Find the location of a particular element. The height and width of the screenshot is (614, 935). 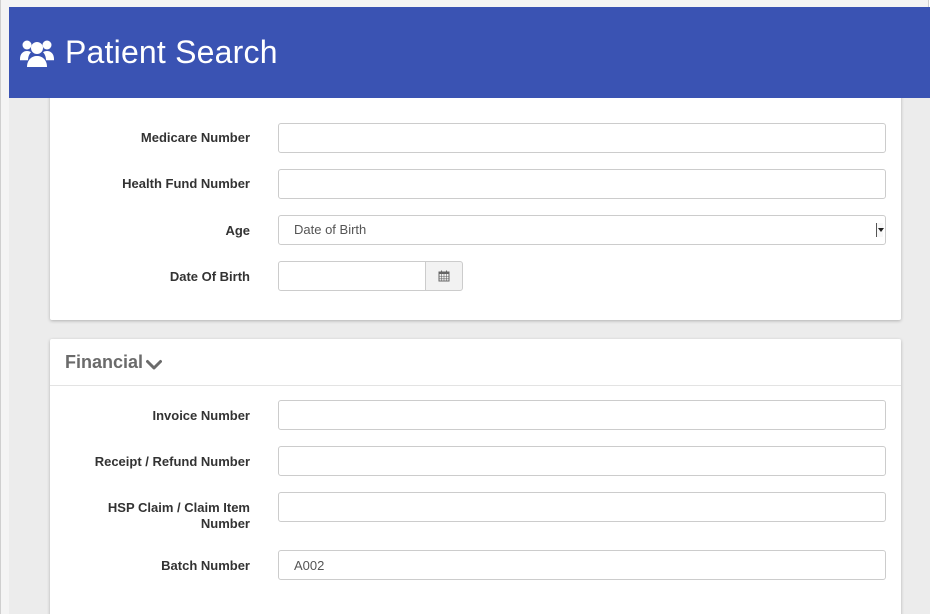

medicare-number-input is located at coordinates (582, 138).